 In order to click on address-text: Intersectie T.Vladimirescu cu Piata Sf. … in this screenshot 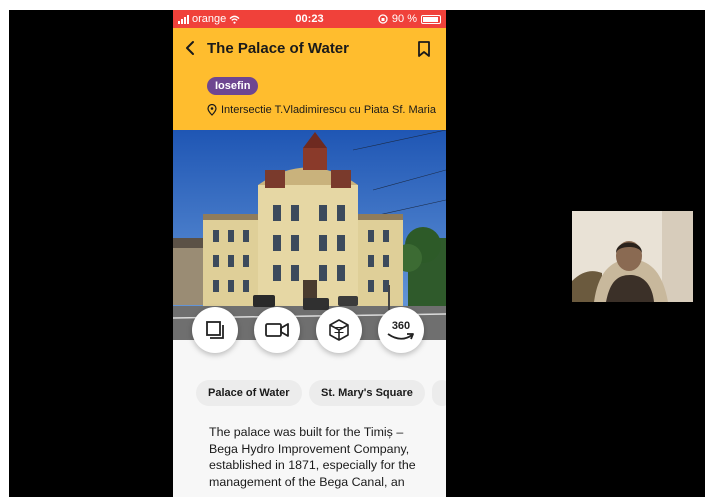, I will do `click(328, 110)`.